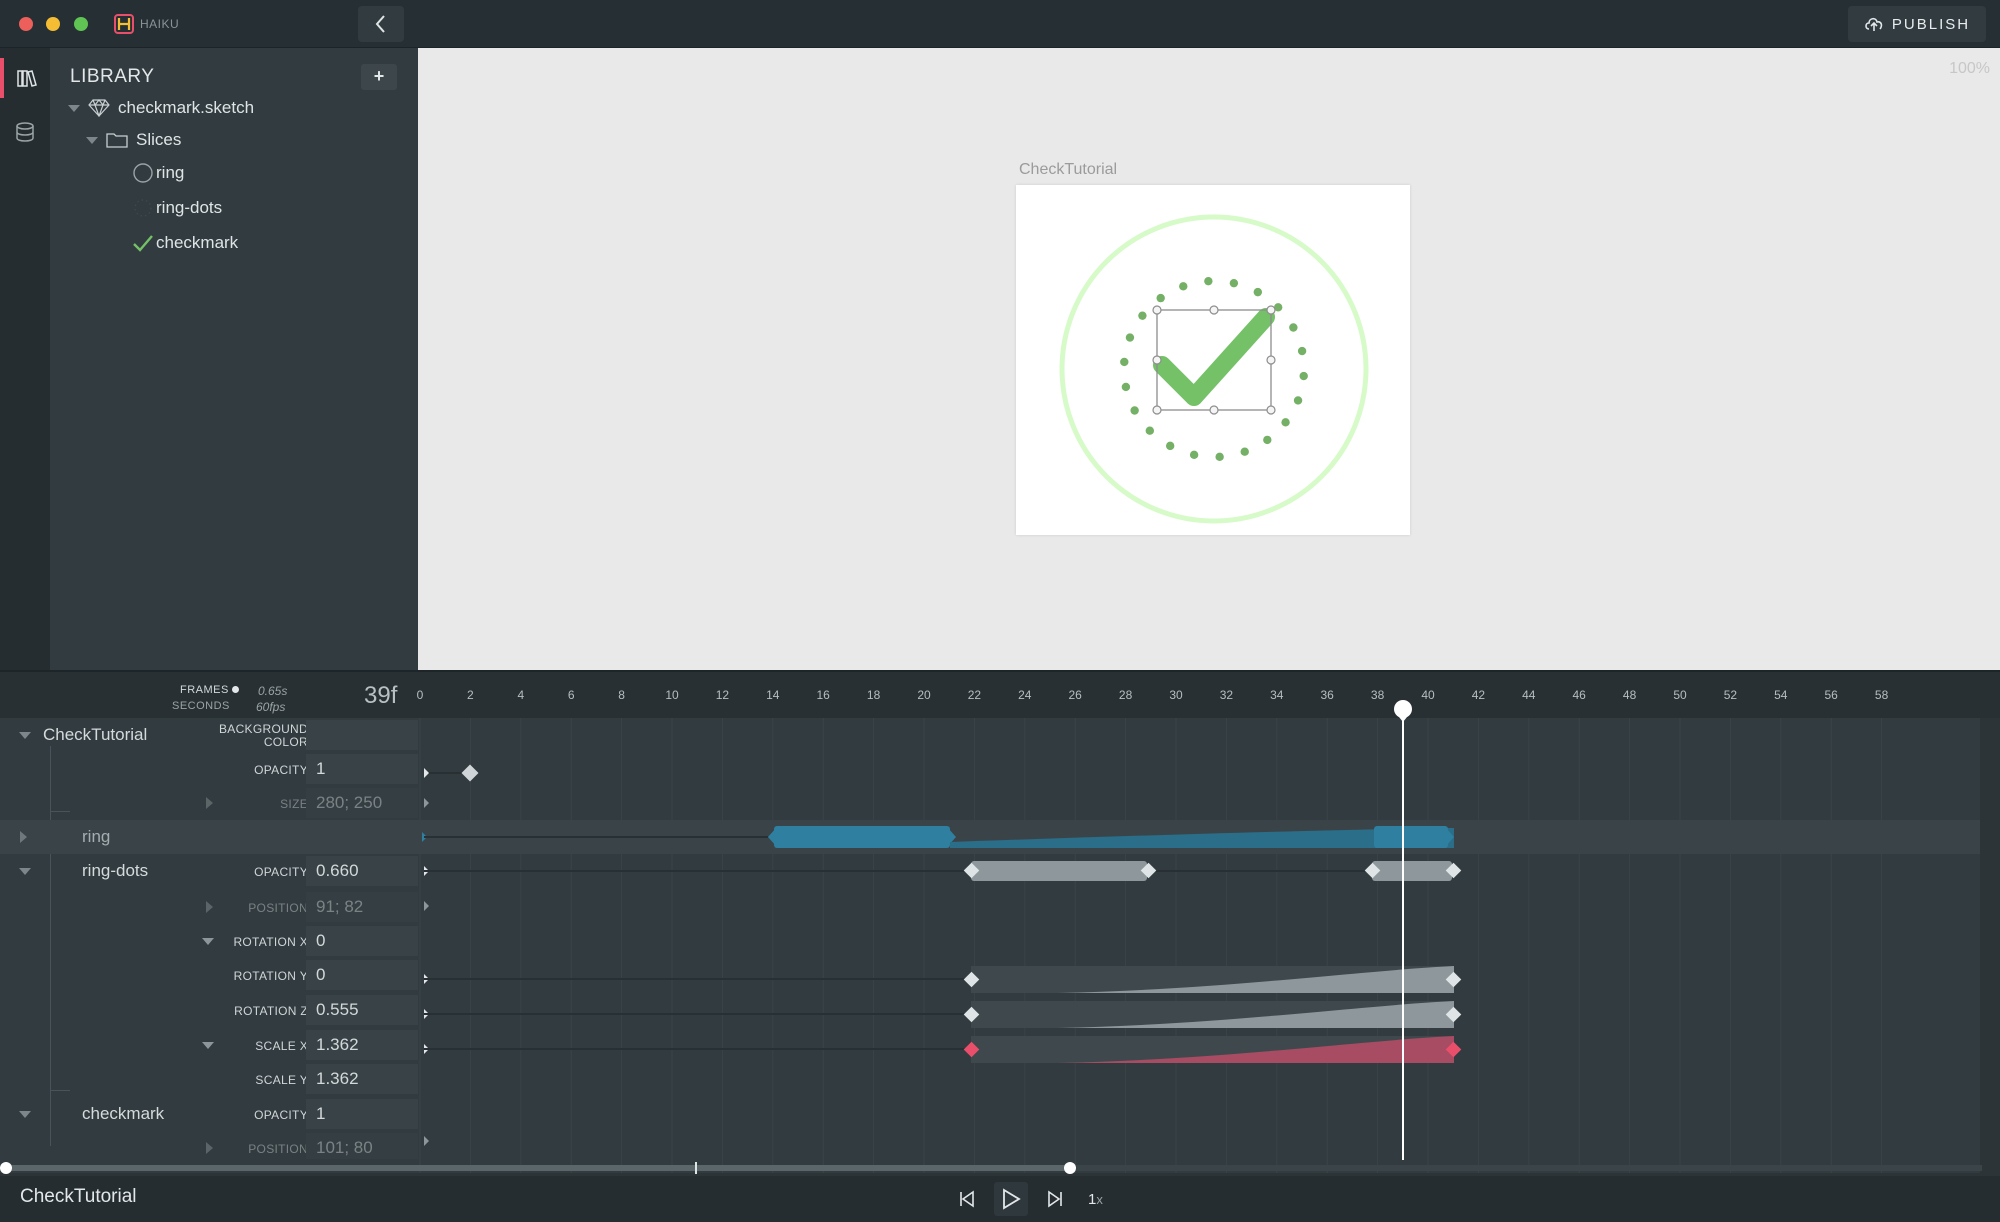 The height and width of the screenshot is (1222, 2000). Describe the element at coordinates (362, 941) in the screenshot. I see `prop-value-rotation-x: 0` at that location.